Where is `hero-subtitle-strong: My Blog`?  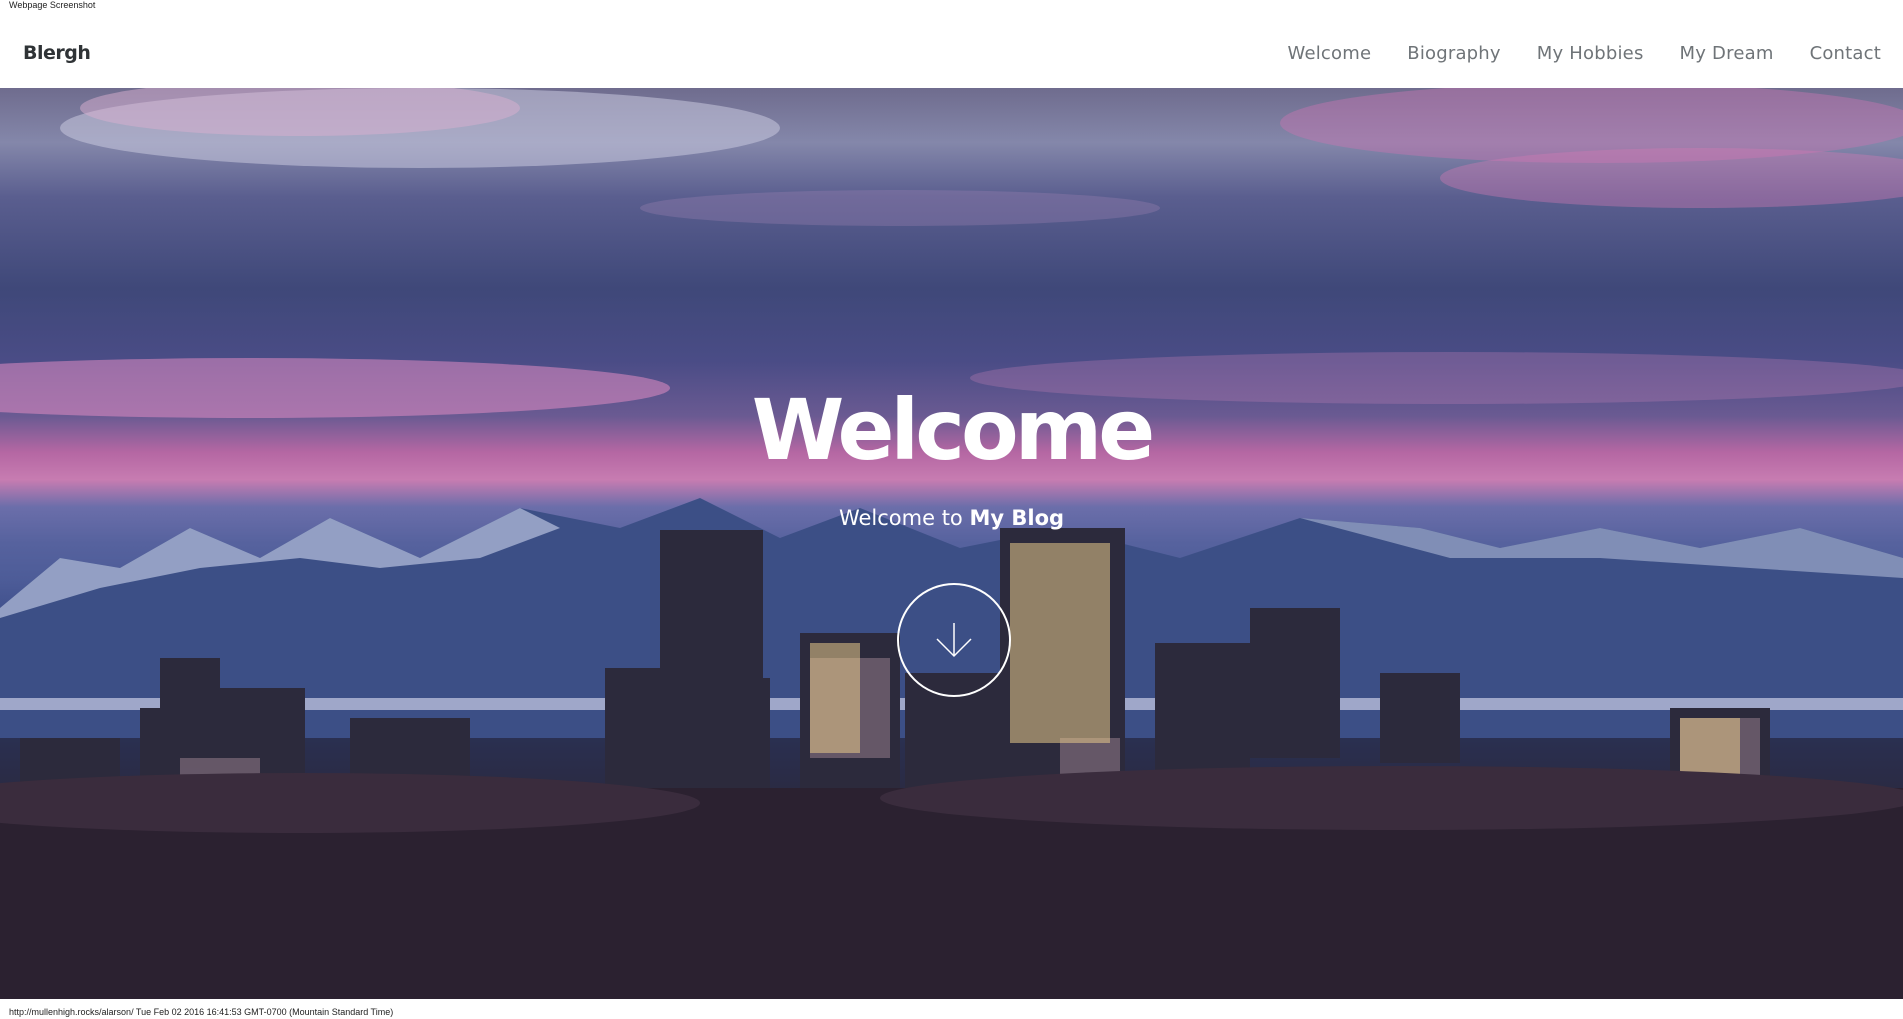
hero-subtitle-strong: My Blog is located at coordinates (1017, 518).